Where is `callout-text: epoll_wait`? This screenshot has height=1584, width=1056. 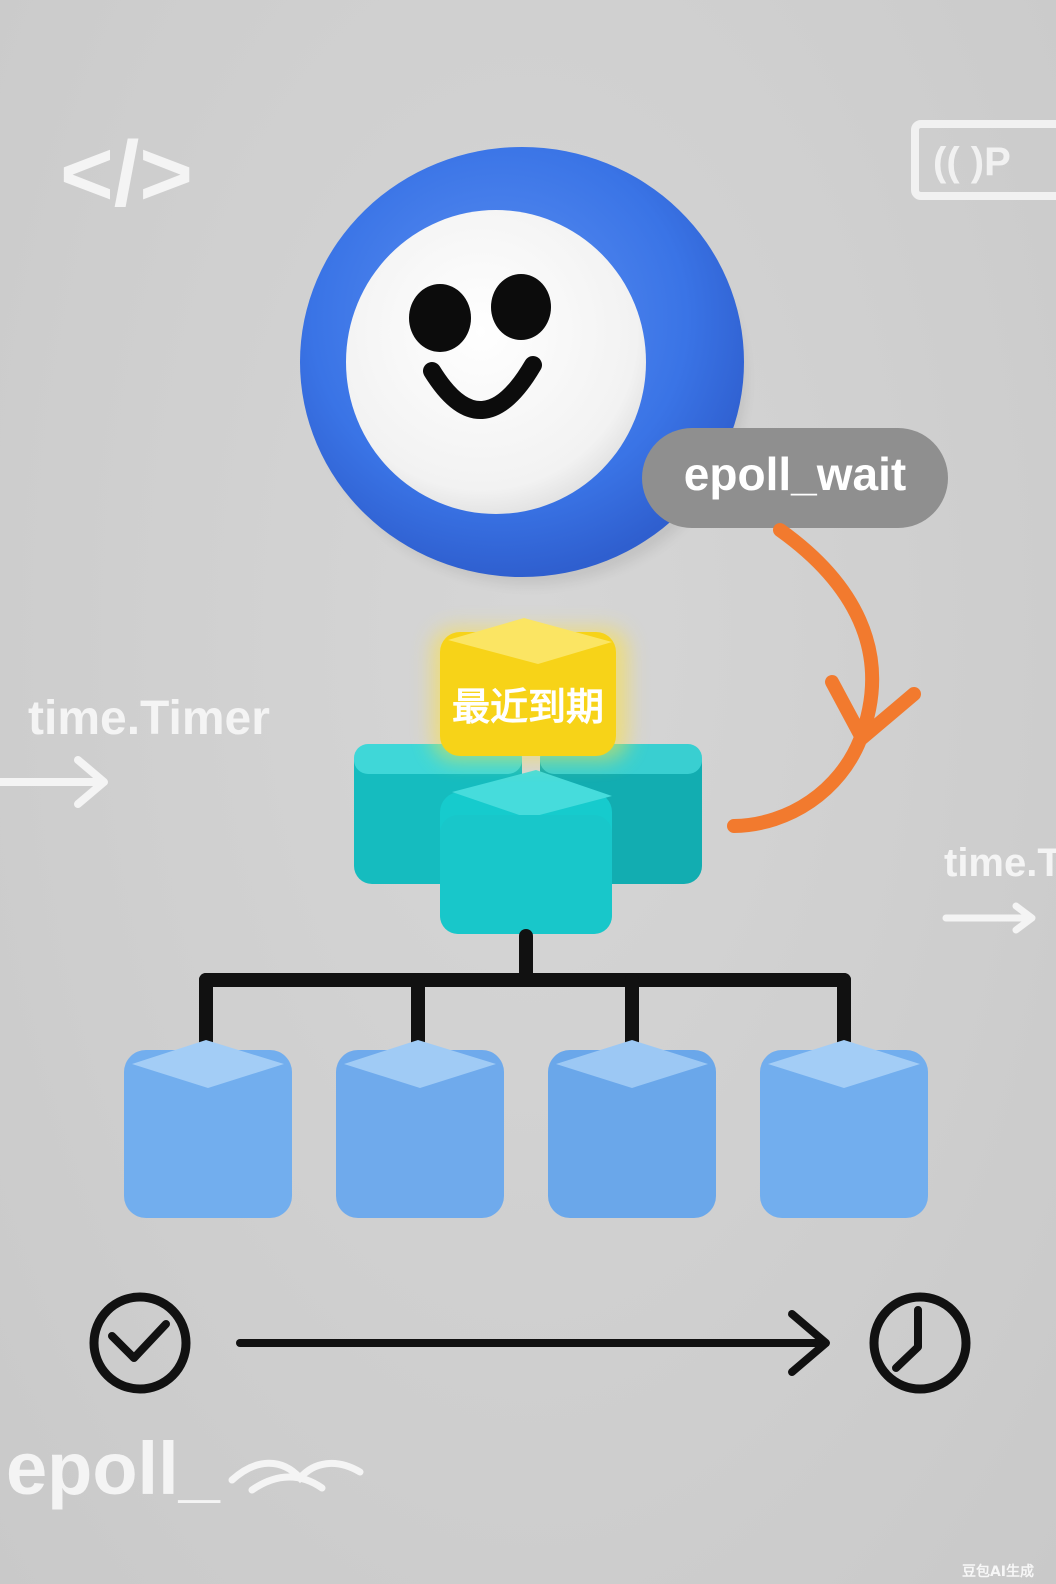 callout-text: epoll_wait is located at coordinates (795, 474).